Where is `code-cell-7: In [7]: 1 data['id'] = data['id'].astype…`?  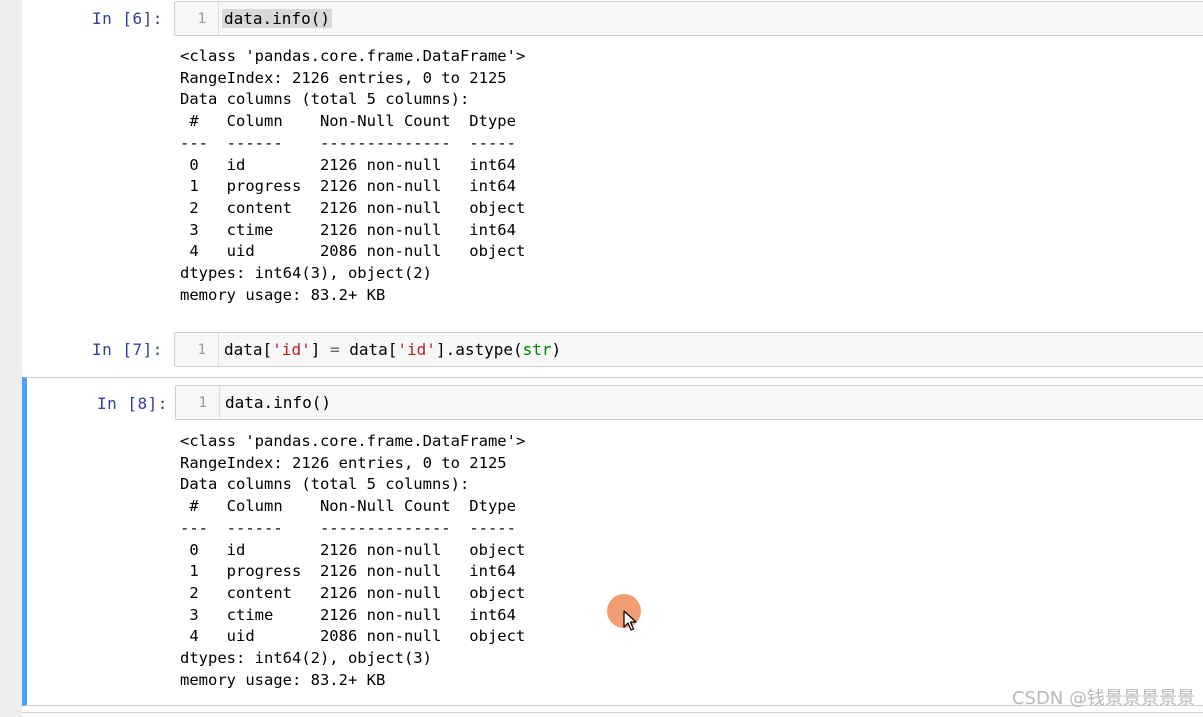 code-cell-7: In [7]: 1 data['id'] = data['id'].astype… is located at coordinates (612, 351).